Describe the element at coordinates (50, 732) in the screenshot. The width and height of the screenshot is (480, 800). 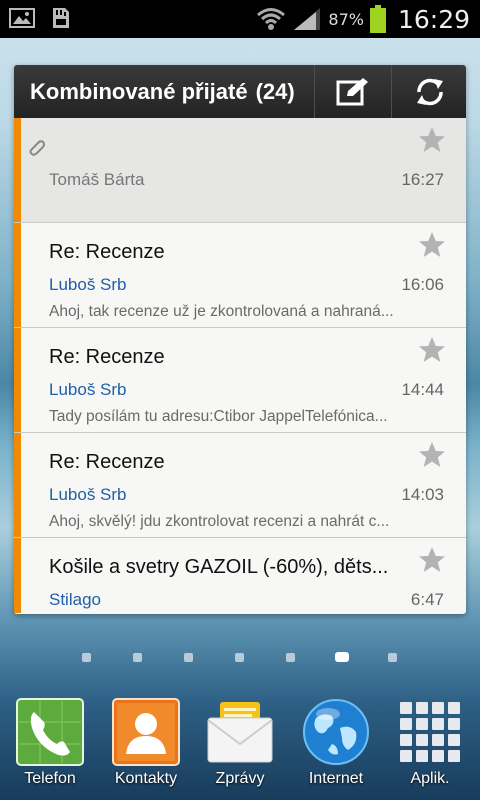
I see `phone-icon` at that location.